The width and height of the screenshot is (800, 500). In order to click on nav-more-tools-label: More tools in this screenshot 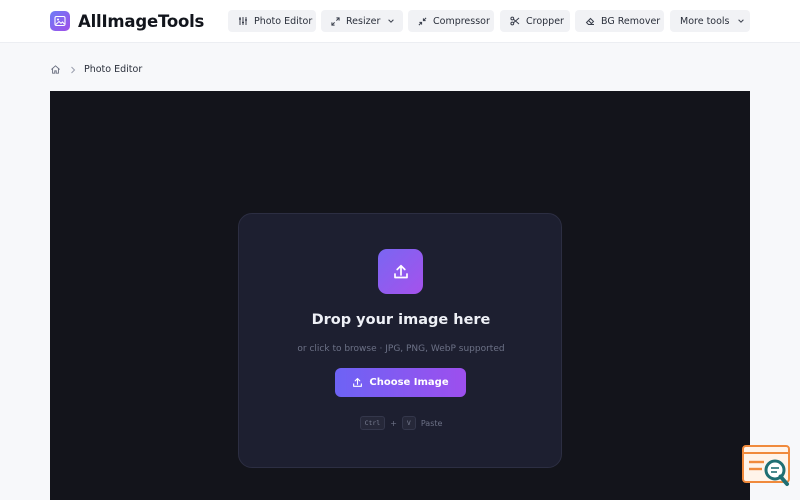, I will do `click(705, 21)`.